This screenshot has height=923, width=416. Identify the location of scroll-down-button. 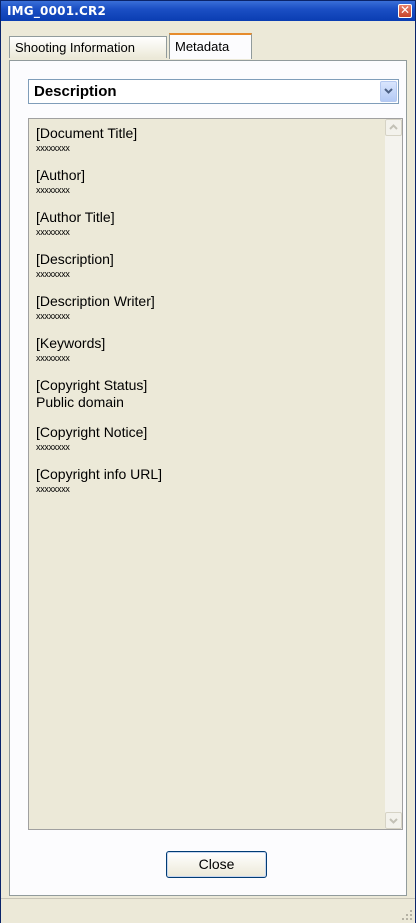
(393, 820).